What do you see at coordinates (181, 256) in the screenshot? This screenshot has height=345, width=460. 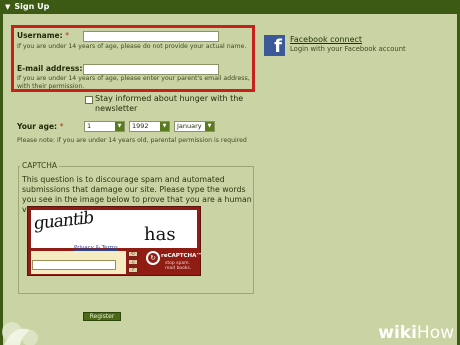 I see `recaptcha-brand: reCAPTCHA™` at bounding box center [181, 256].